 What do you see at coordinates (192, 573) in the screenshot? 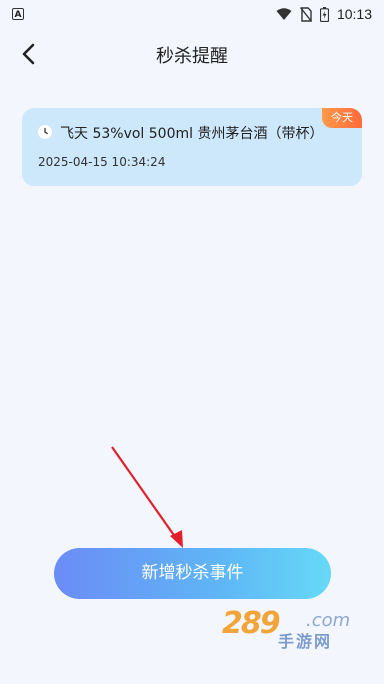
I see `add-flash-sale-button: 新增秒杀事件` at bounding box center [192, 573].